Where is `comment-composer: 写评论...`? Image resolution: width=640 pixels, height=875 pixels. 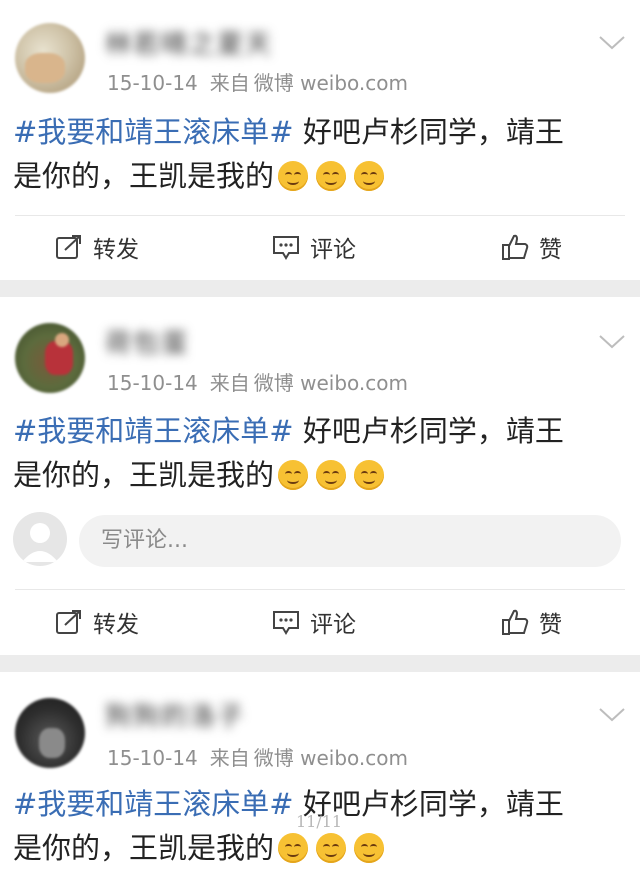
comment-composer: 写评论... is located at coordinates (320, 541).